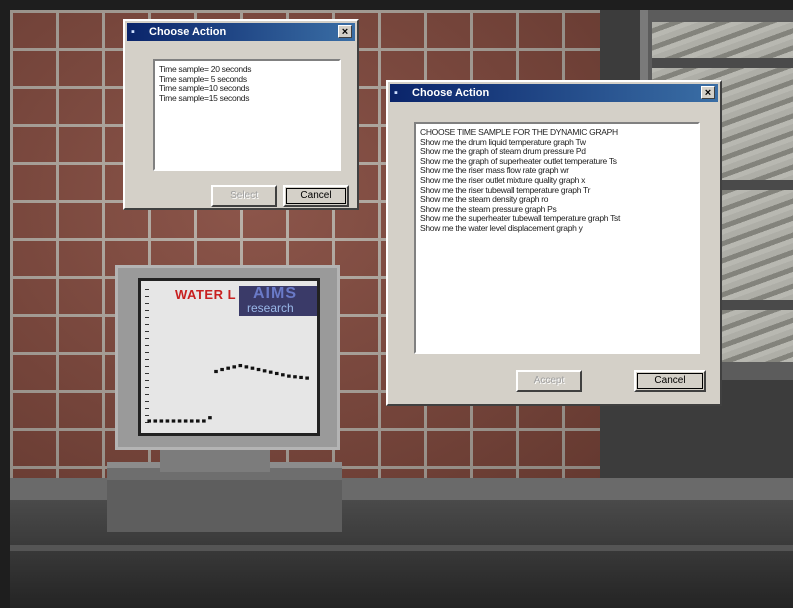  I want to click on list-item: Time sample=15 seconds, so click(247, 98).